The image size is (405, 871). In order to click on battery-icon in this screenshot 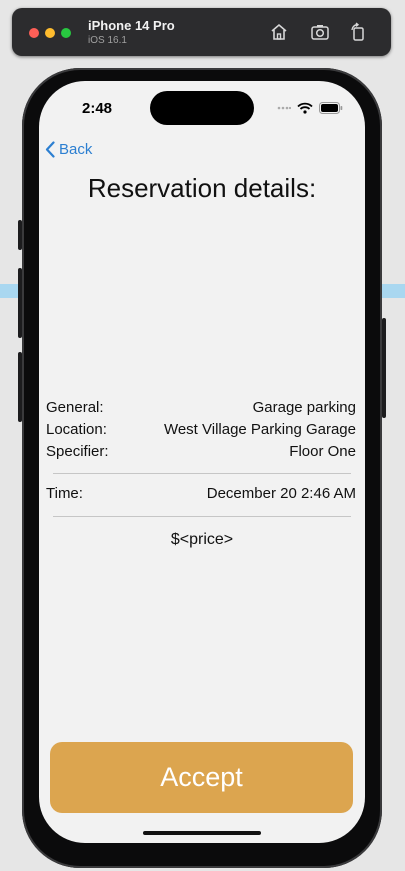, I will do `click(331, 108)`.